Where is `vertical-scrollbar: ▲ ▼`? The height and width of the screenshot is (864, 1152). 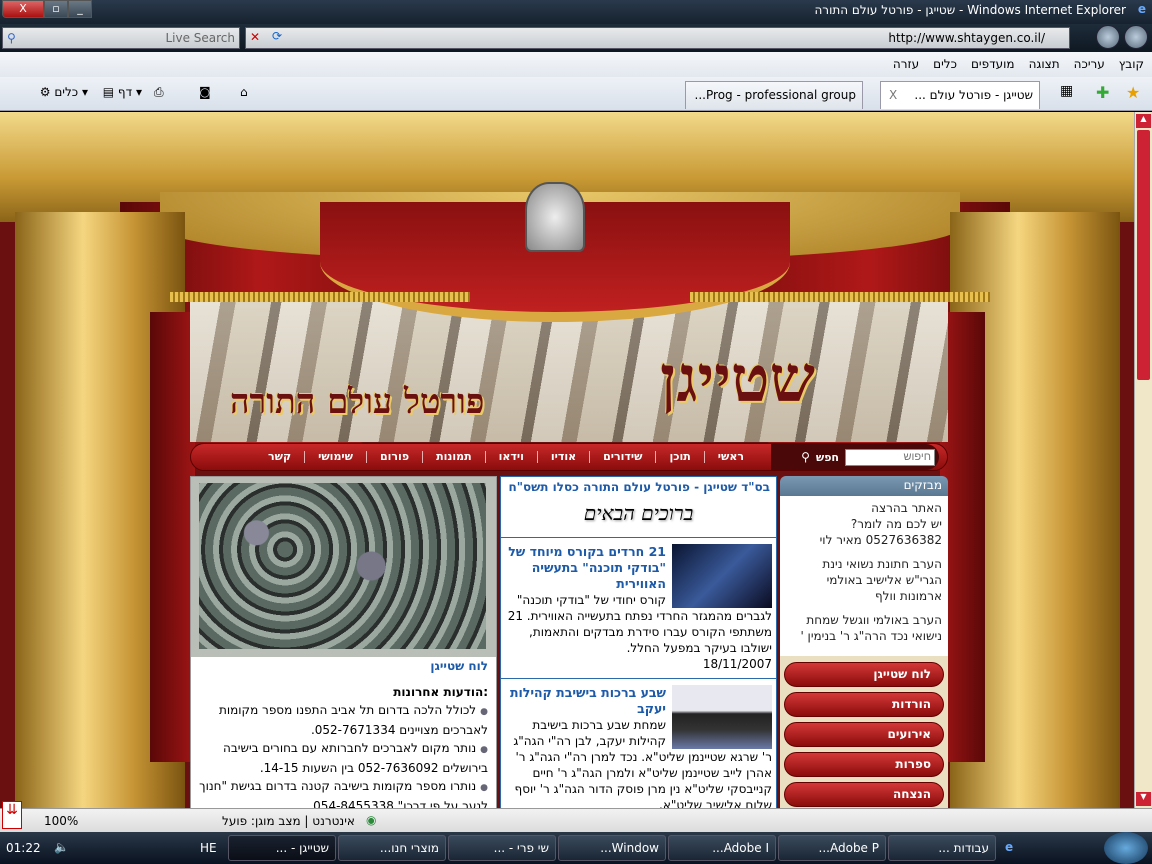 vertical-scrollbar: ▲ ▼ is located at coordinates (1143, 460).